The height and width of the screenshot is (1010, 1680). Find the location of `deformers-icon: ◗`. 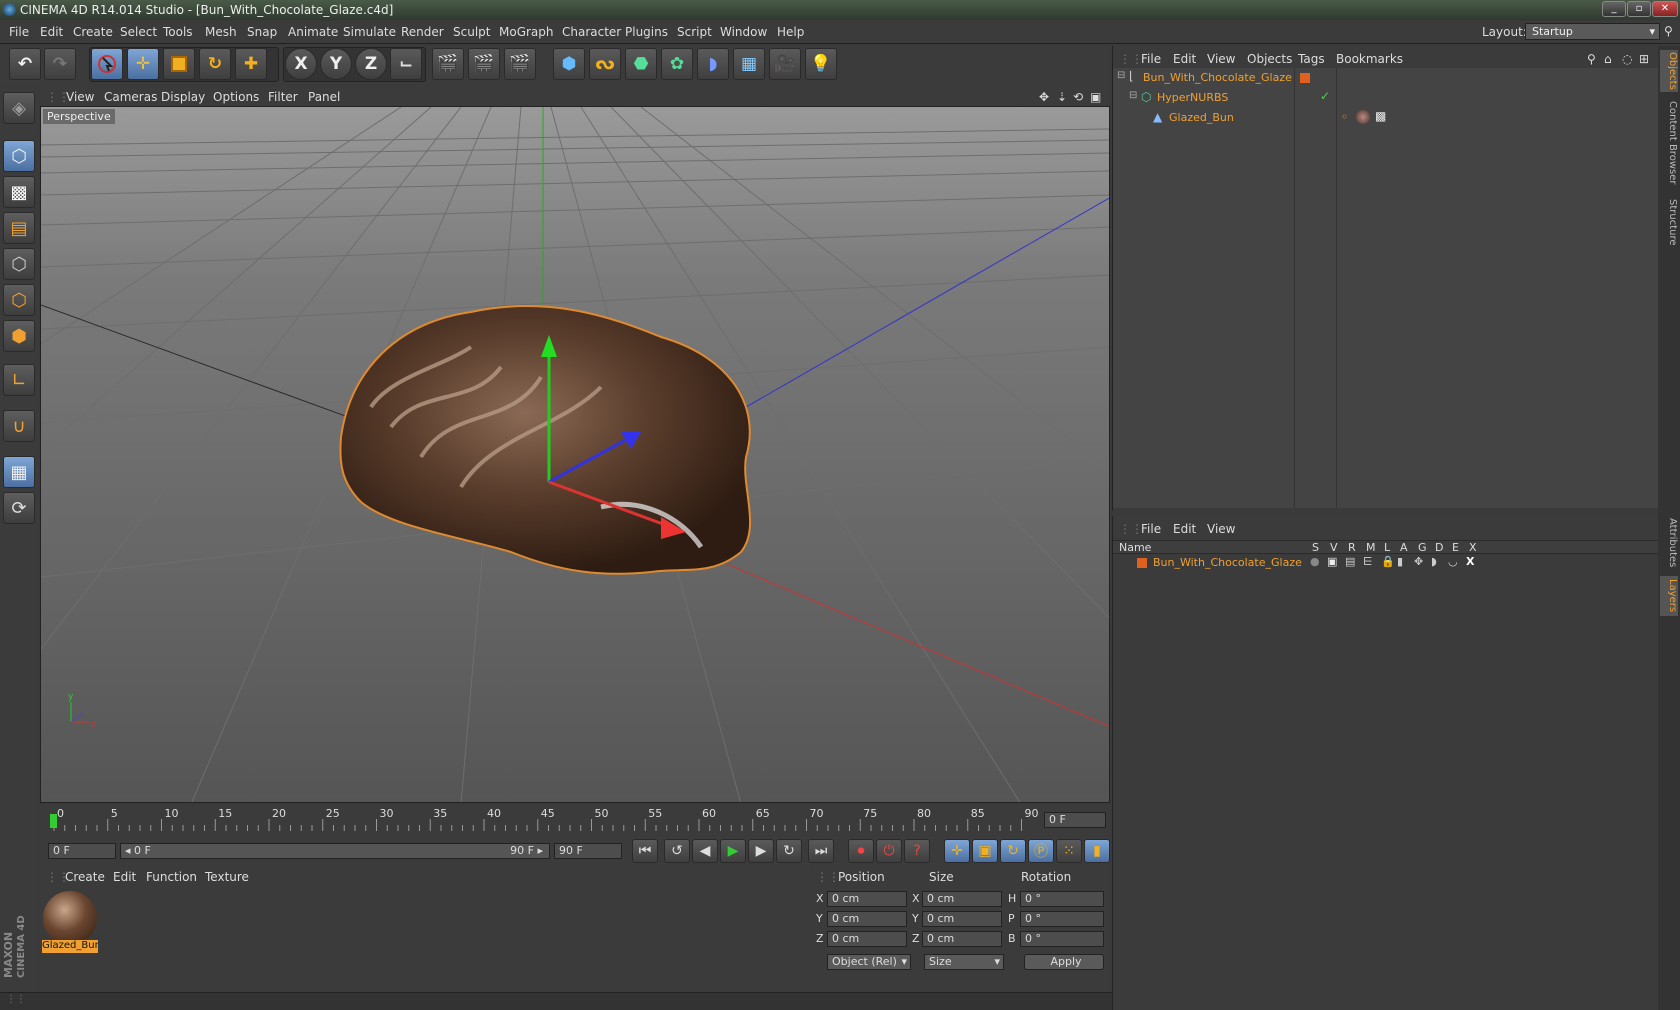

deformers-icon: ◗ is located at coordinates (1434, 561).